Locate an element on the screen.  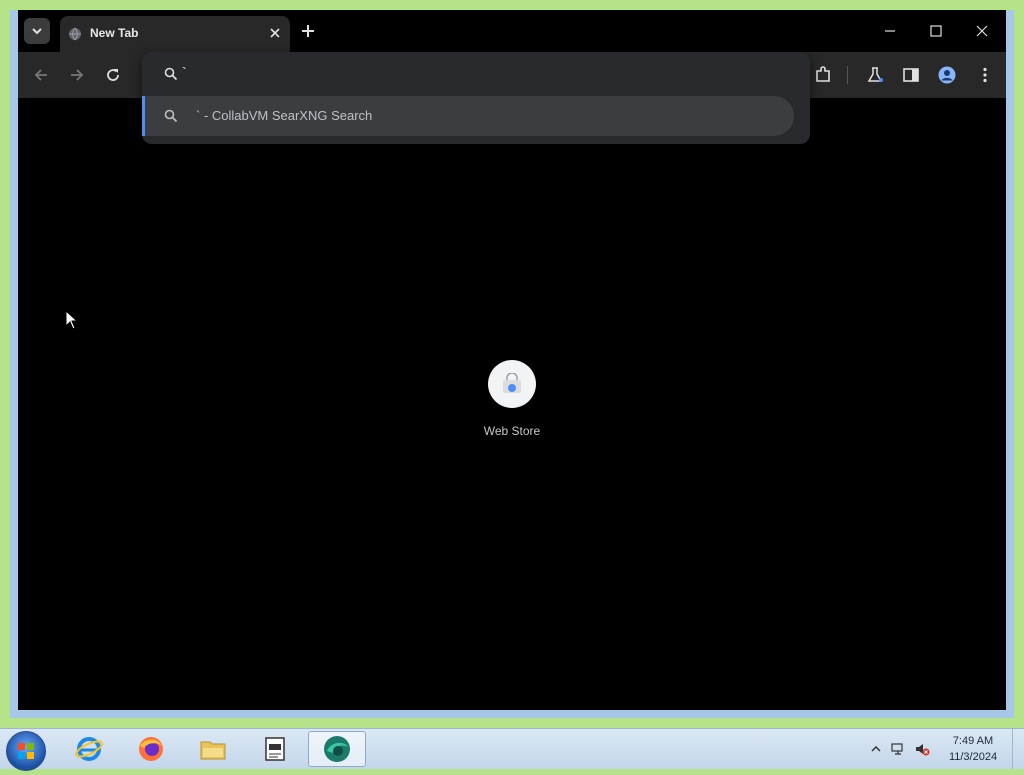
web-store-label: Web Store is located at coordinates (512, 431).